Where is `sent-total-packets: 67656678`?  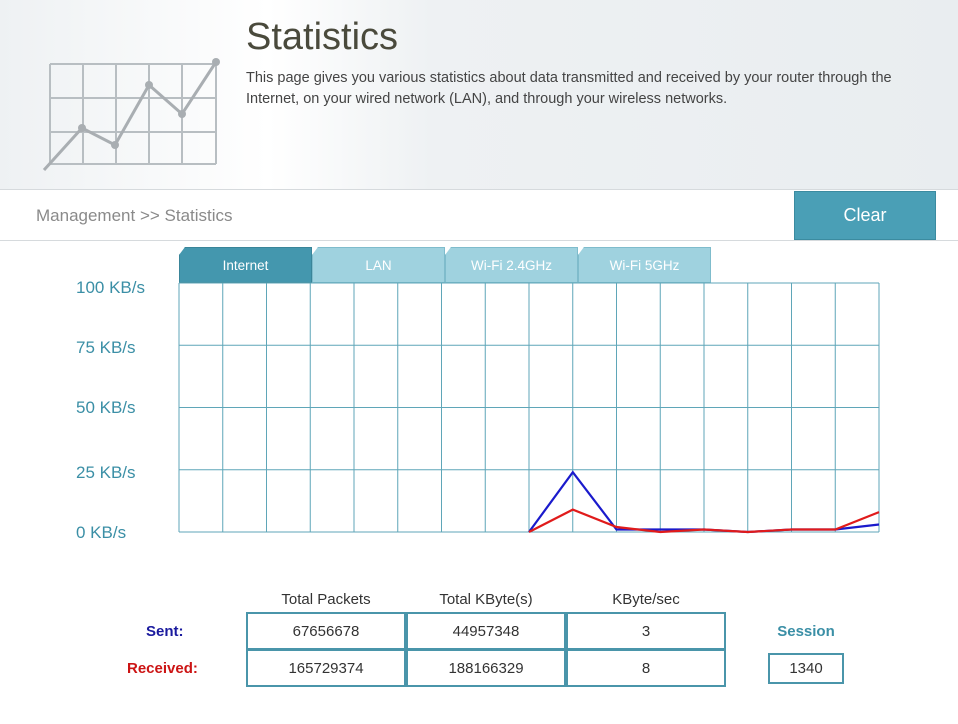 sent-total-packets: 67656678 is located at coordinates (326, 631).